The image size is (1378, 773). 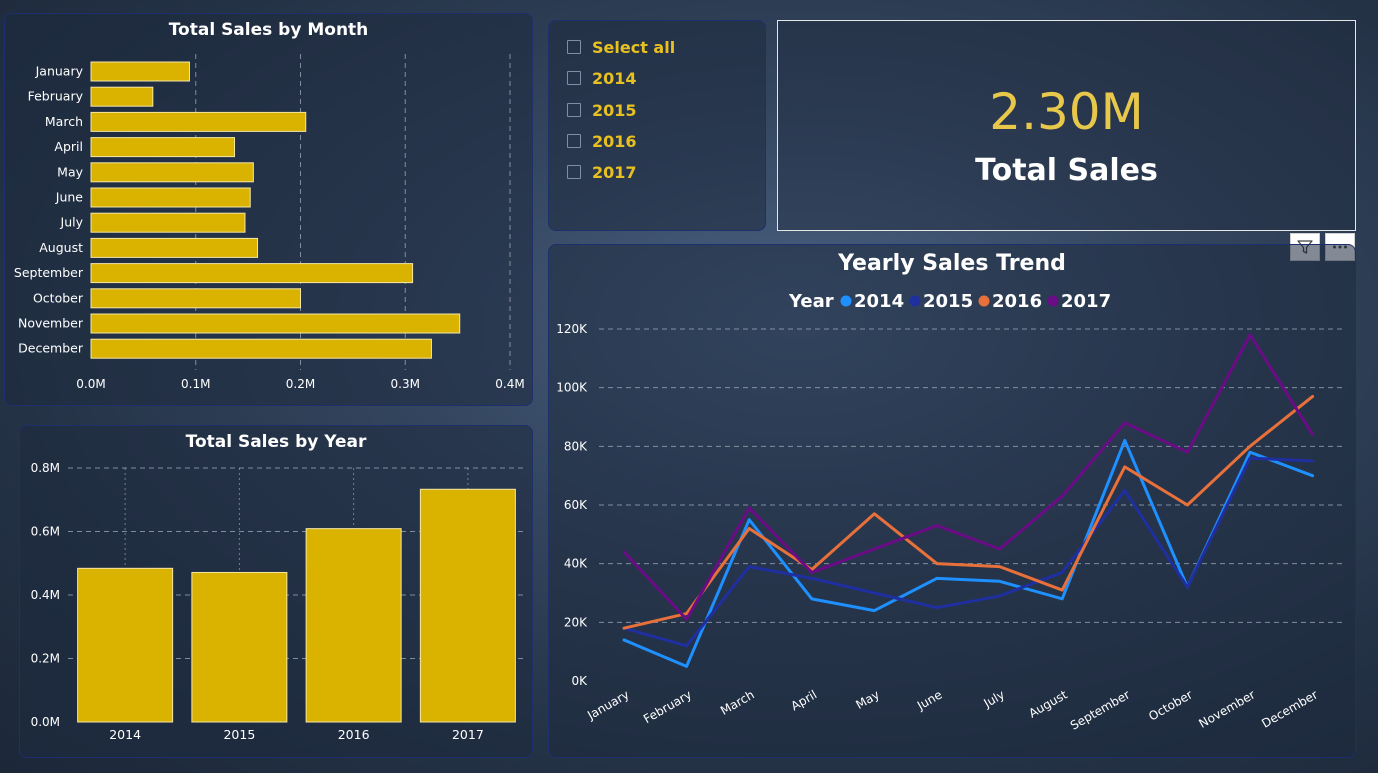 I want to click on y-tick-label: October, so click(x=58, y=297).